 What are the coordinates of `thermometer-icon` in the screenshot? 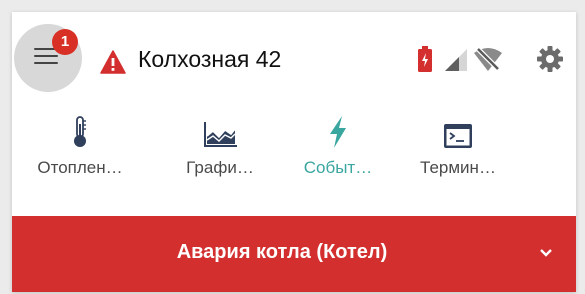 It's located at (80, 131).